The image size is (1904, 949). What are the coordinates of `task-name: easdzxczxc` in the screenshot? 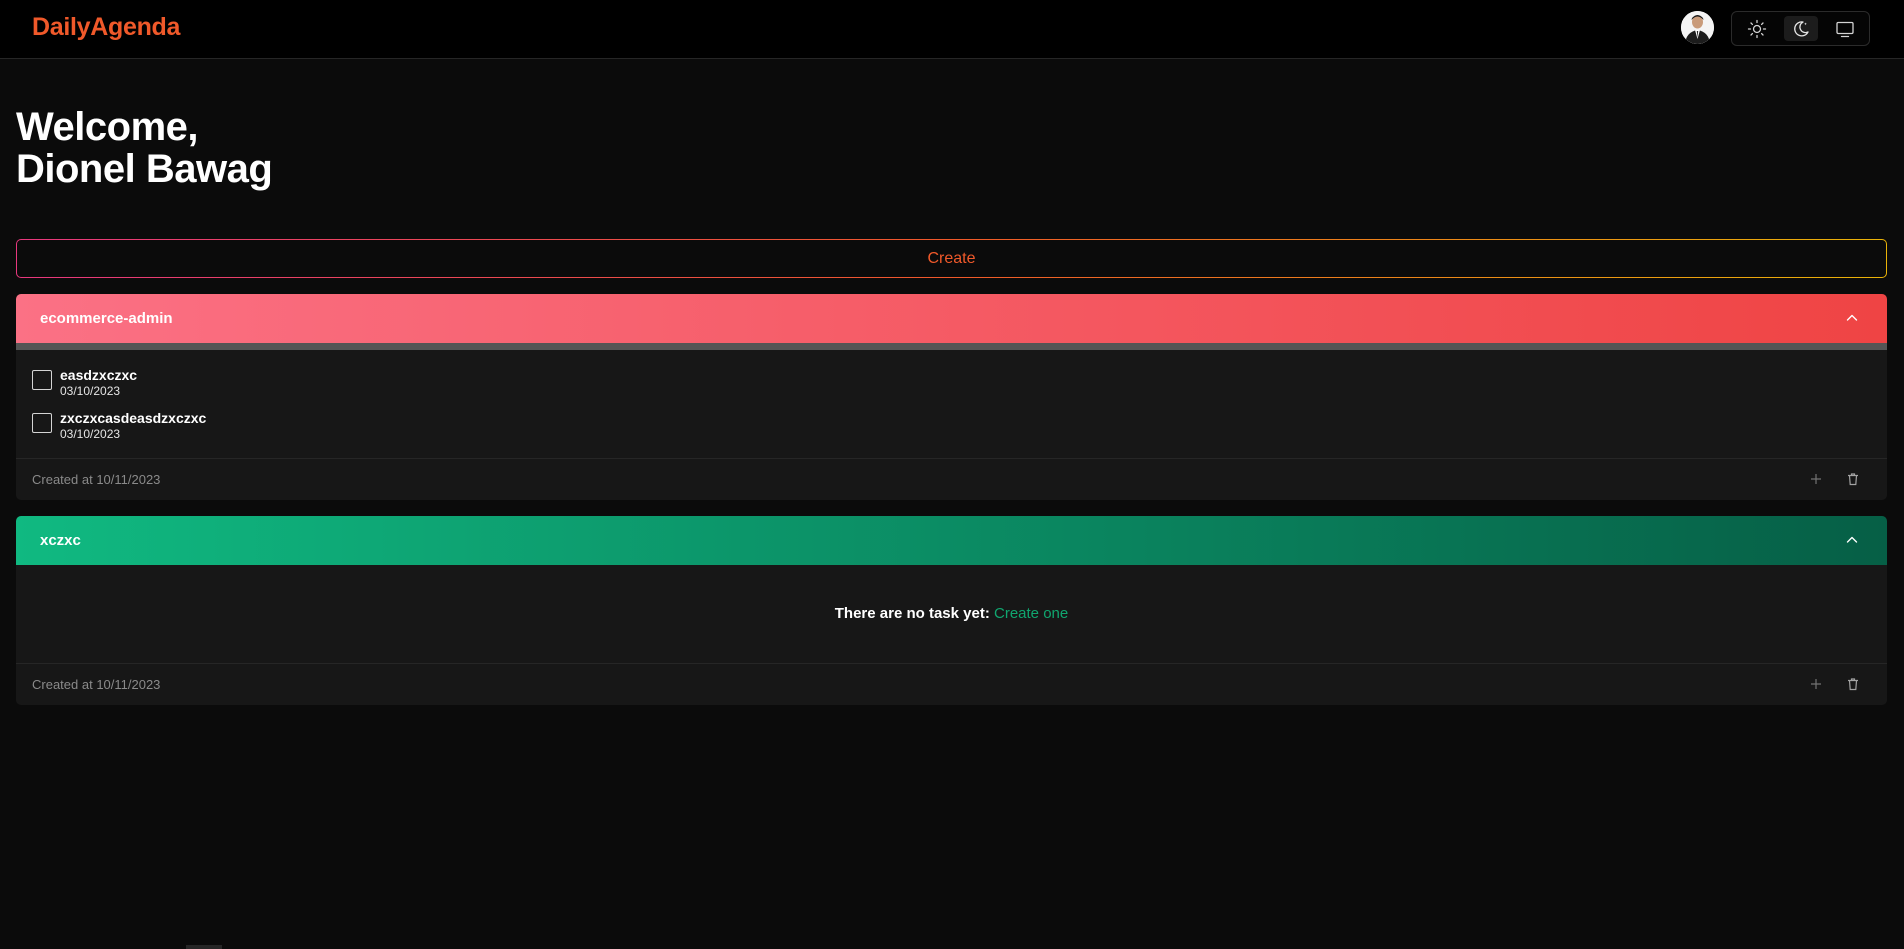 It's located at (99, 375).